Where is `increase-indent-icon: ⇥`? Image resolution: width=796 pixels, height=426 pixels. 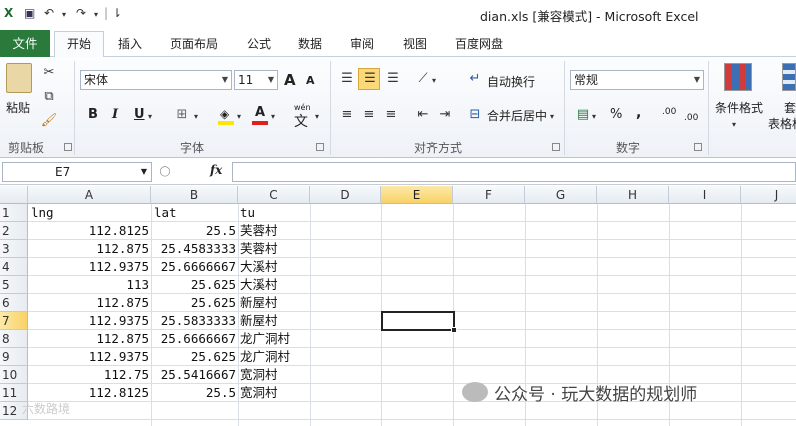
increase-indent-icon: ⇥ is located at coordinates (445, 115).